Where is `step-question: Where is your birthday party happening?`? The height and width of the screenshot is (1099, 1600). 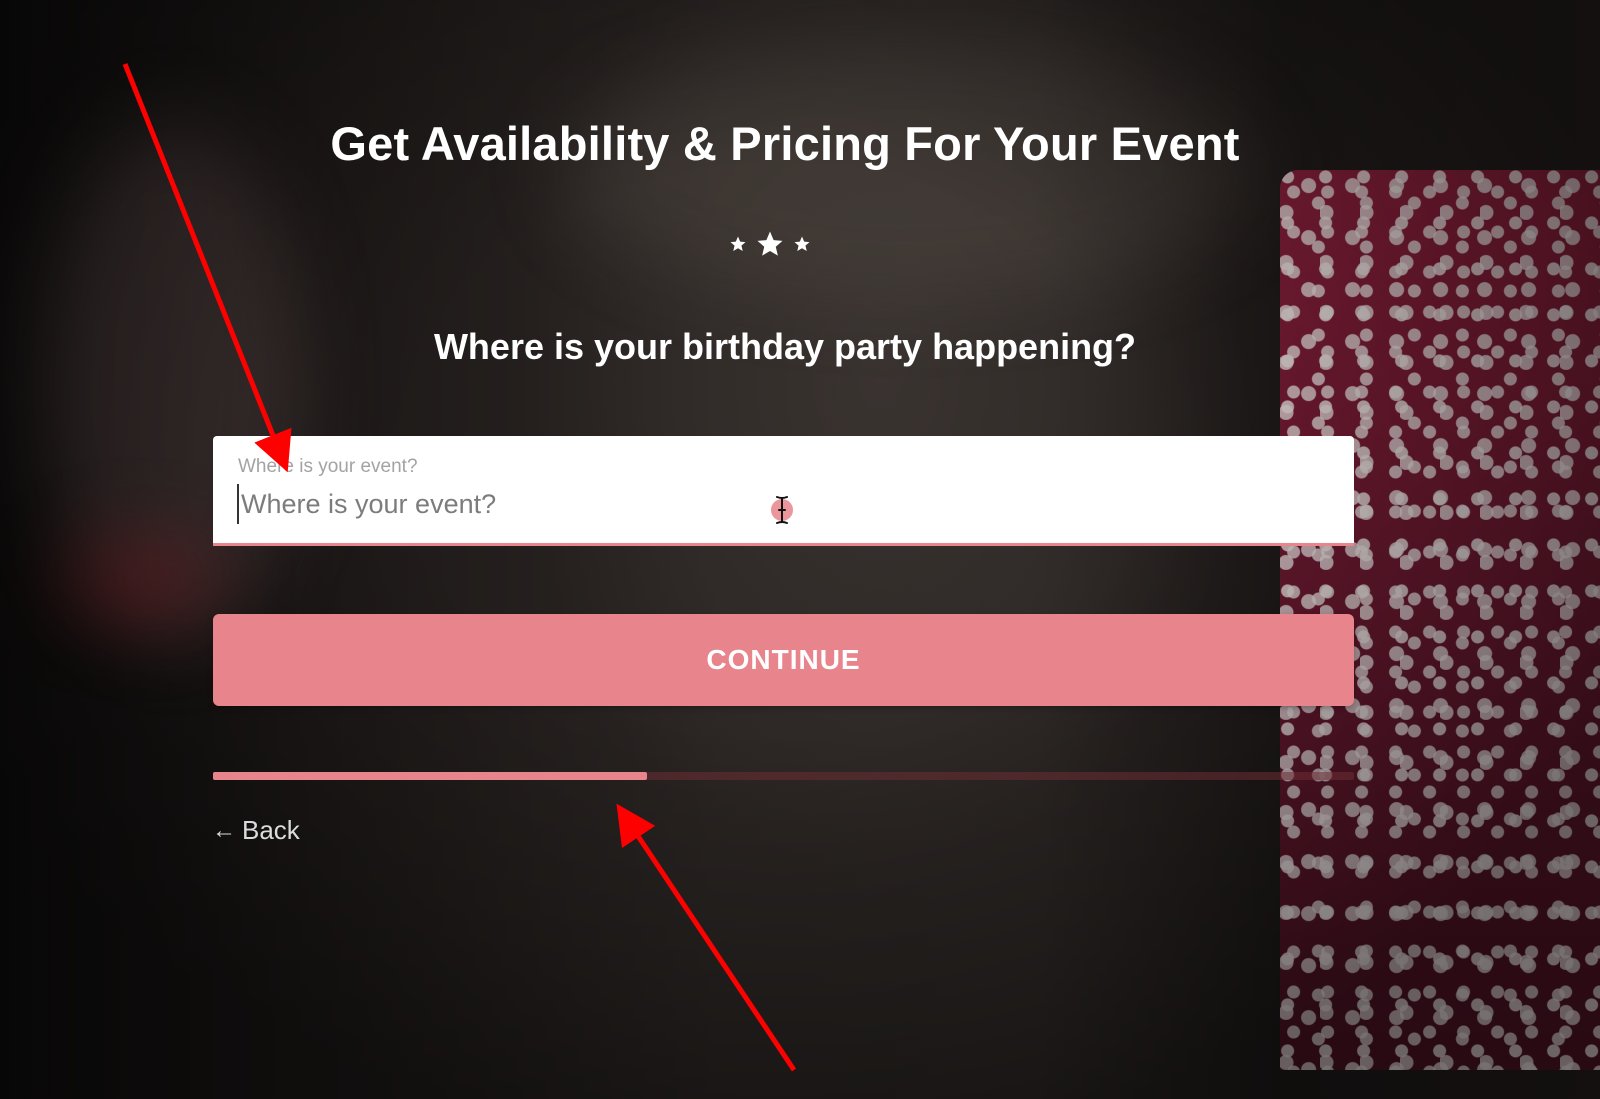 step-question: Where is your birthday party happening? is located at coordinates (785, 346).